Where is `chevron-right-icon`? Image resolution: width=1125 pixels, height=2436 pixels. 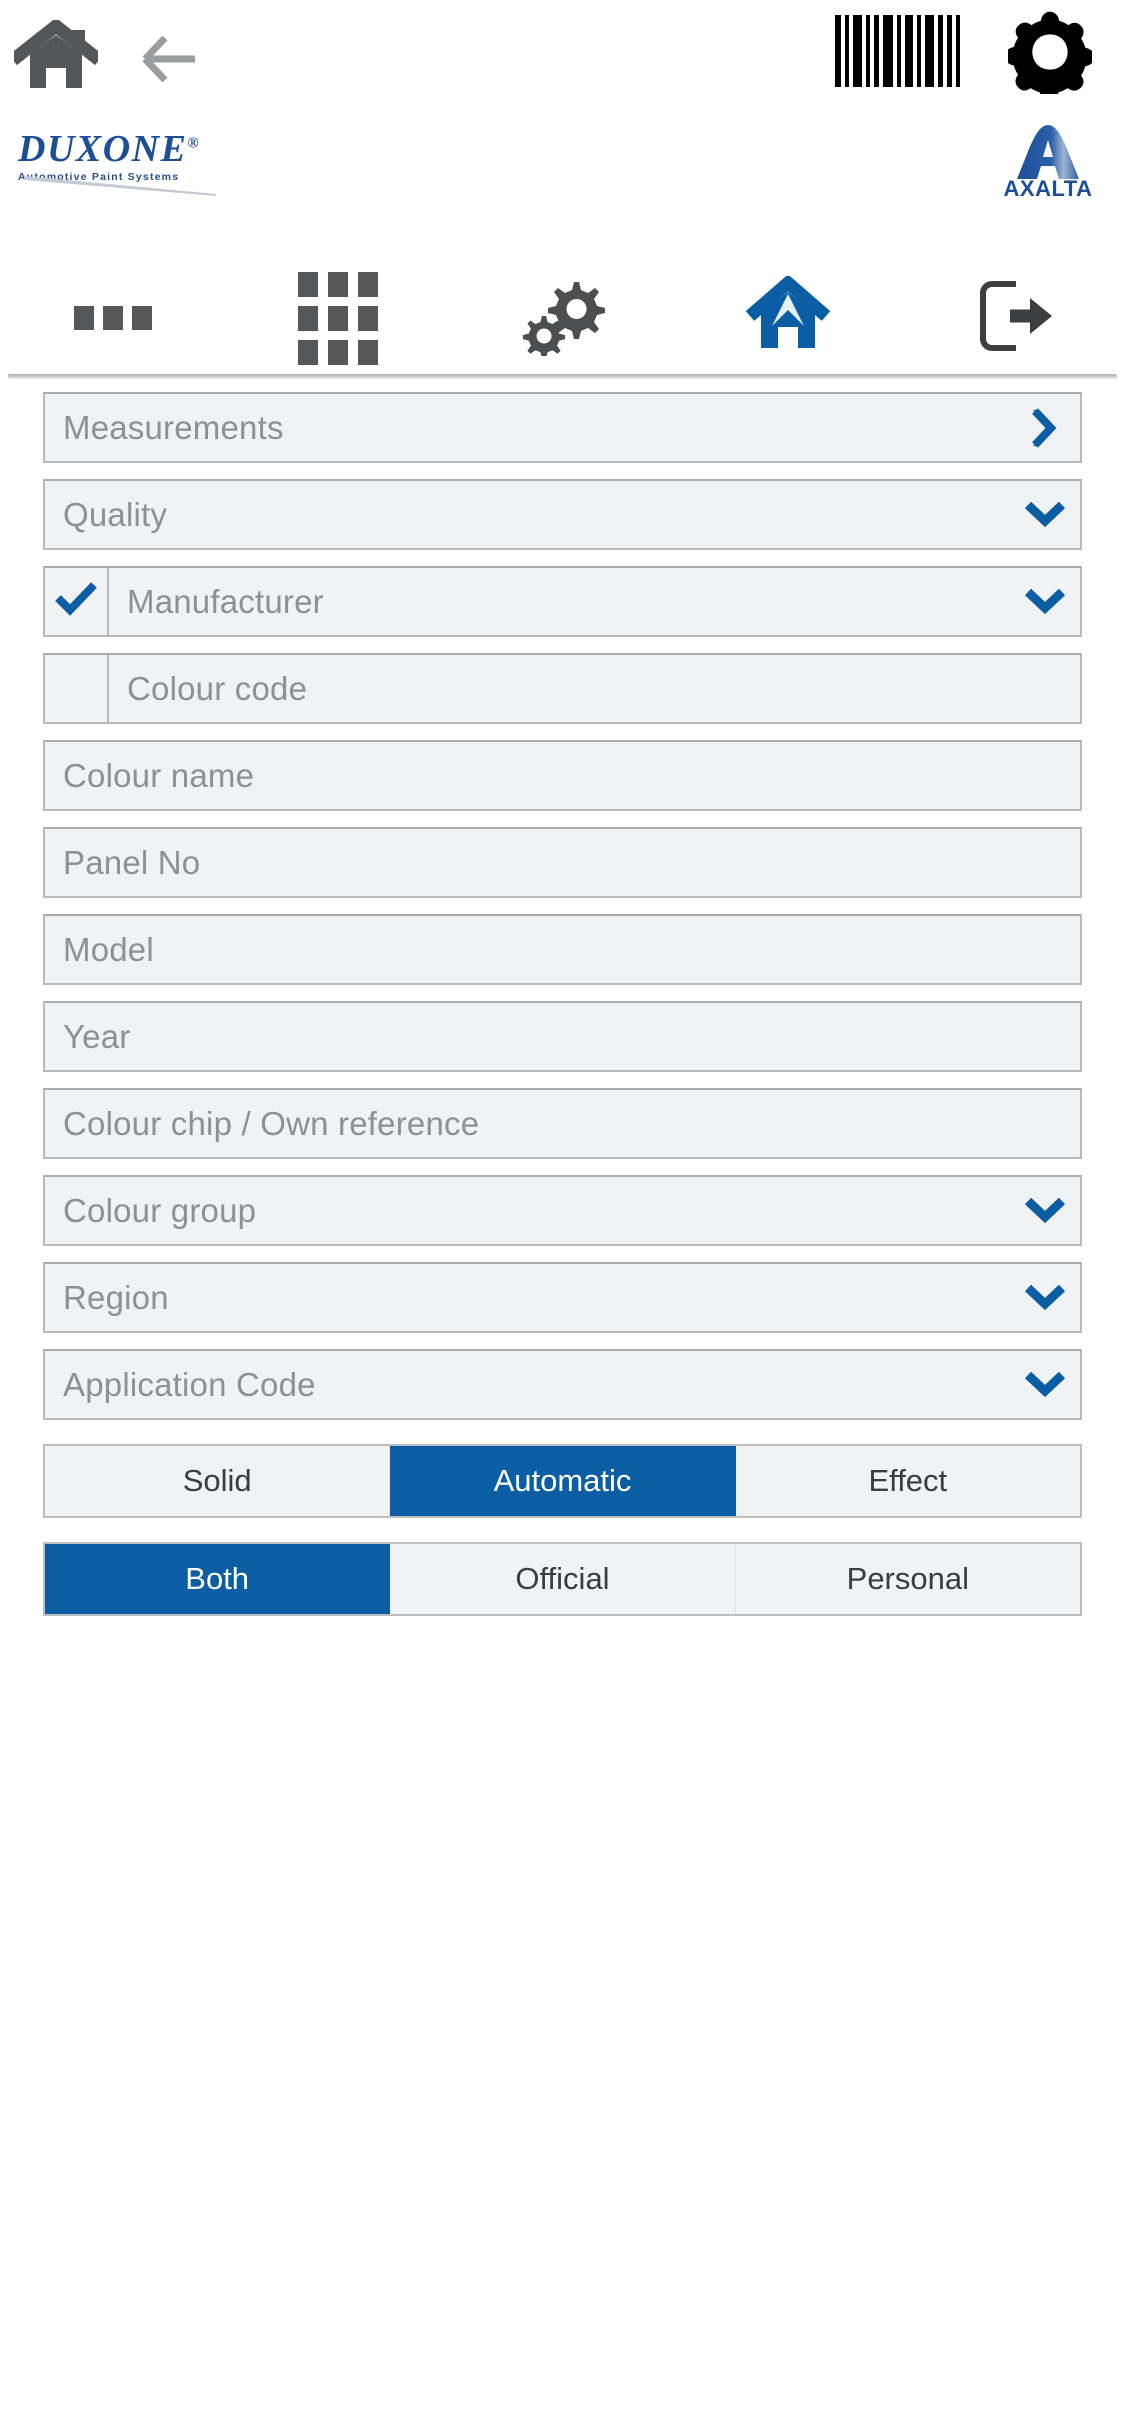
chevron-right-icon is located at coordinates (1045, 427).